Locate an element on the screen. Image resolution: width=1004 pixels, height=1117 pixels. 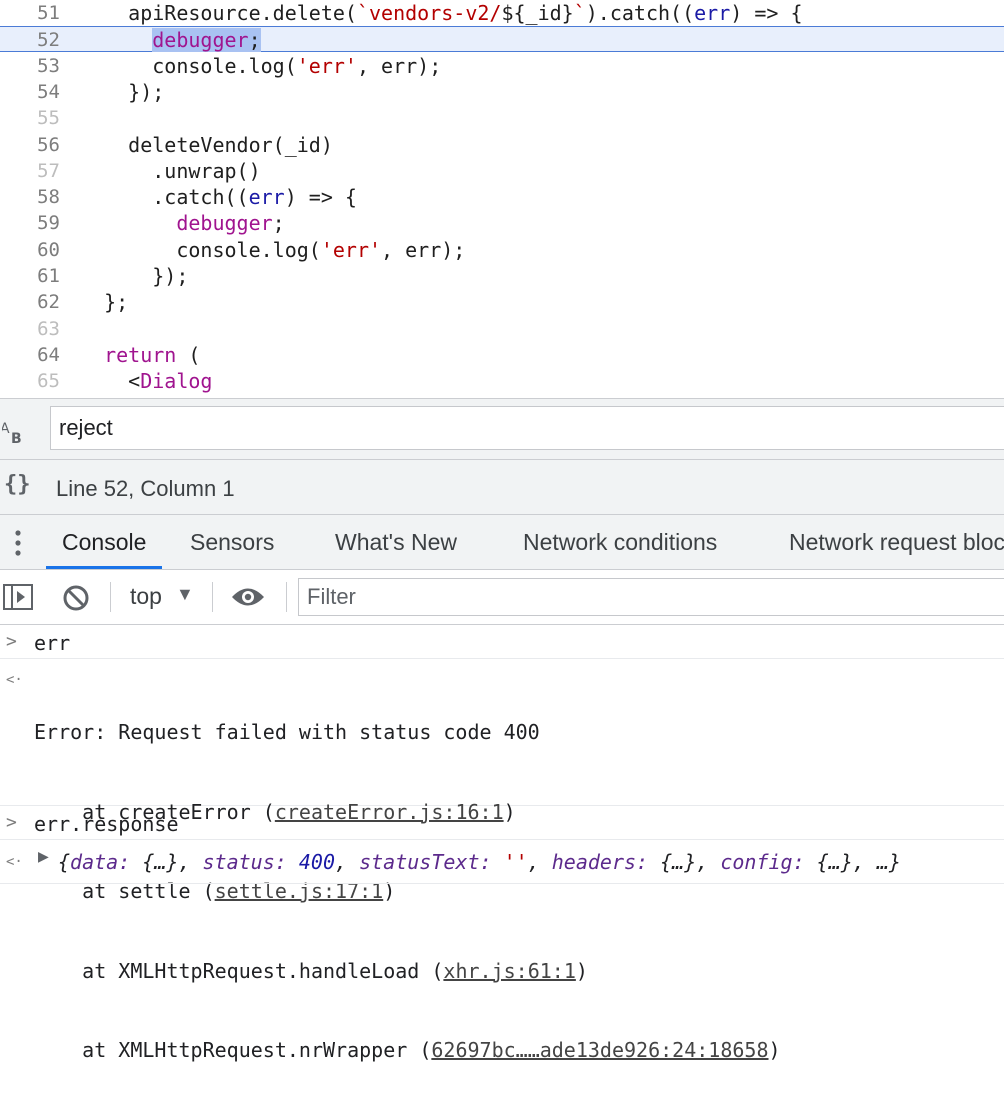
clear-console-icon is located at coordinates (76, 598).